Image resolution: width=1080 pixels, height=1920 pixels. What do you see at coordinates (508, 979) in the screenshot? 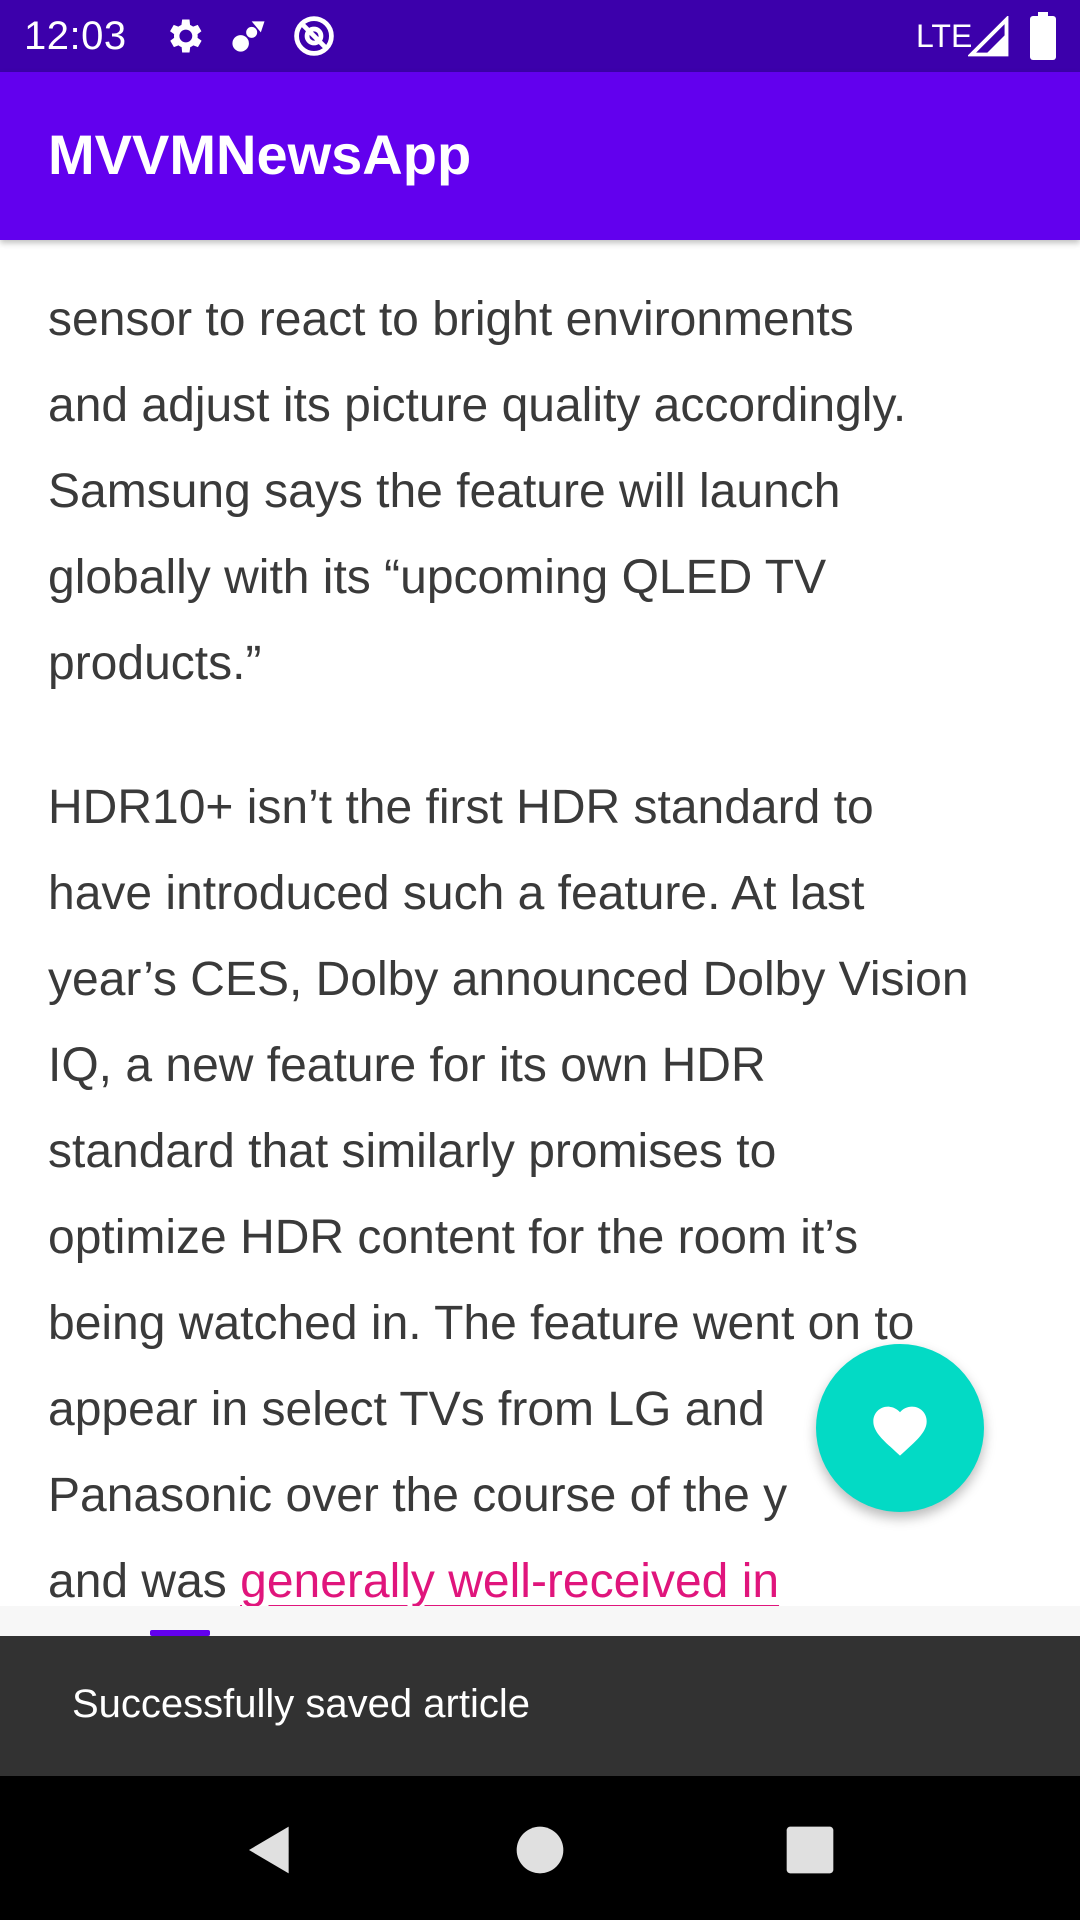
I see `article-line: year’s CES, Dolby announced Dolby Vision` at bounding box center [508, 979].